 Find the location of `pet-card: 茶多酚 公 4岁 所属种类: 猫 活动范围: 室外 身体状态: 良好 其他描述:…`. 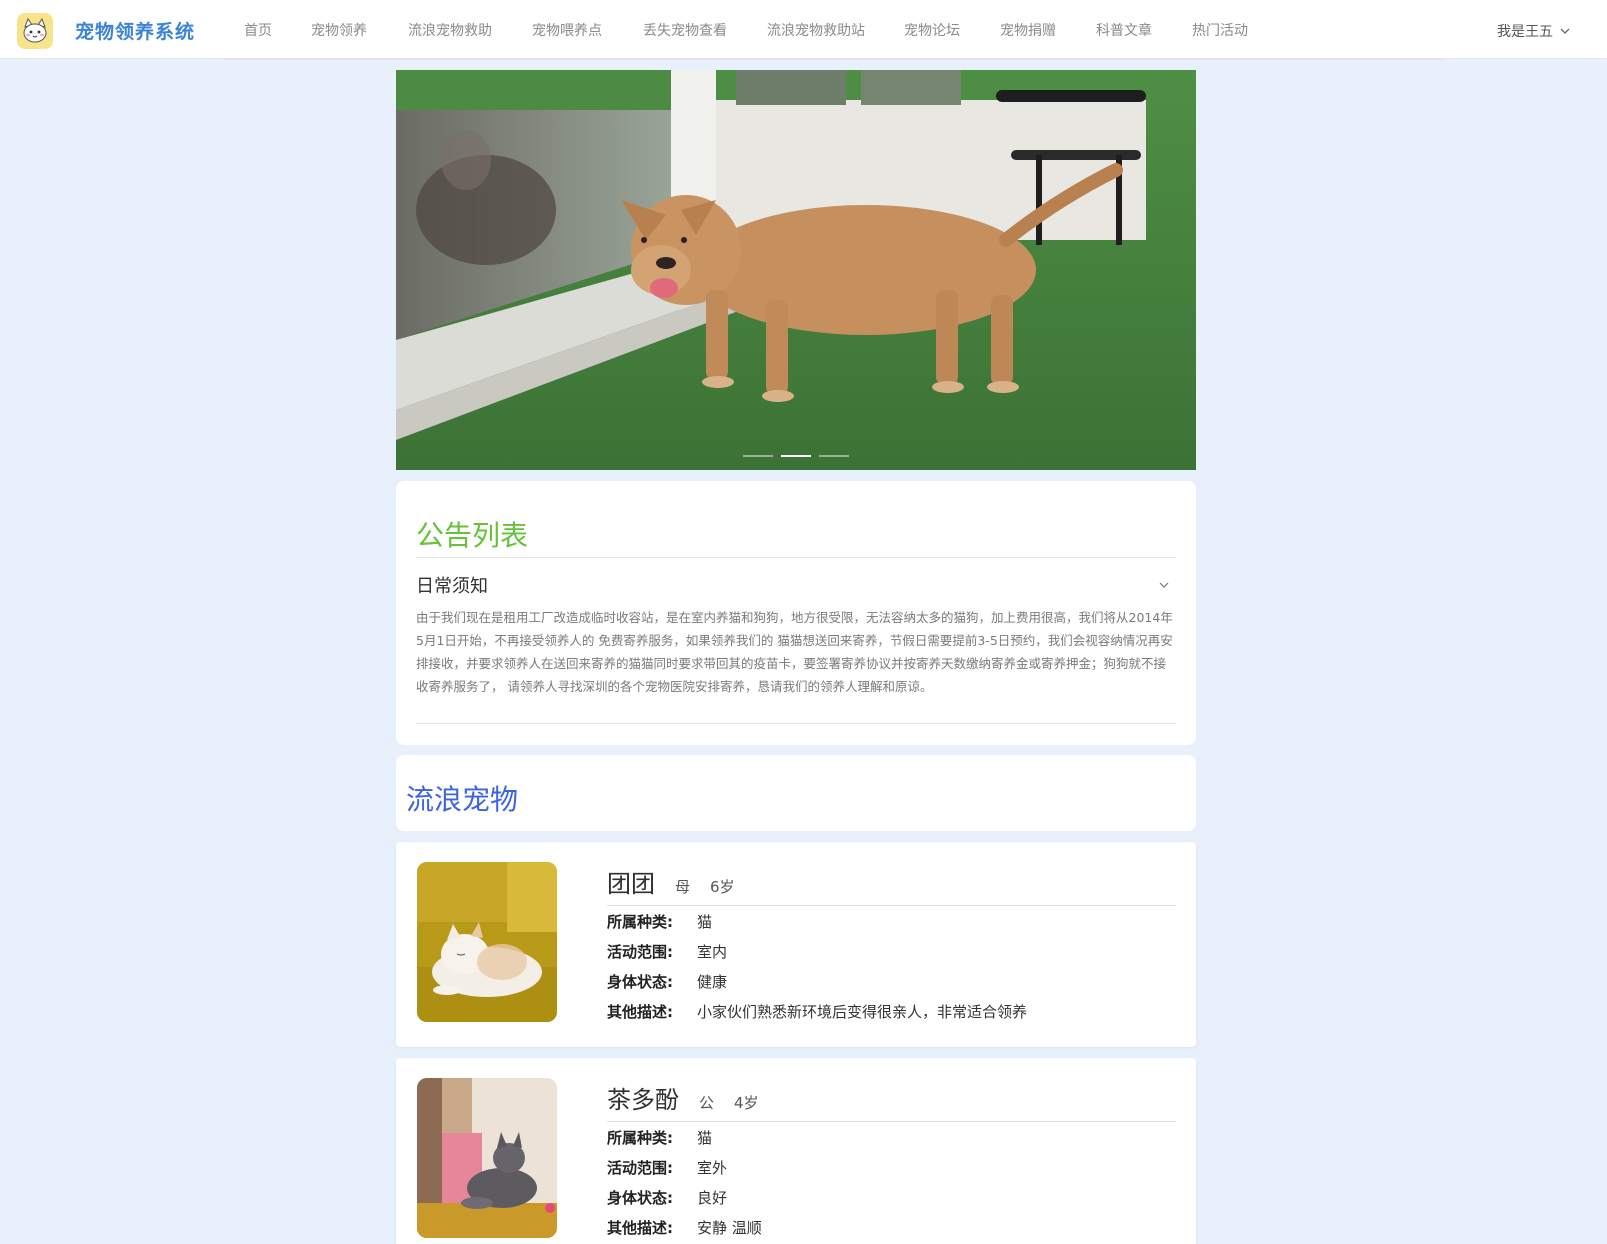

pet-card: 茶多酚 公 4岁 所属种类: 猫 活动范围: 室外 身体状态: 良好 其他描述:… is located at coordinates (796, 1151).